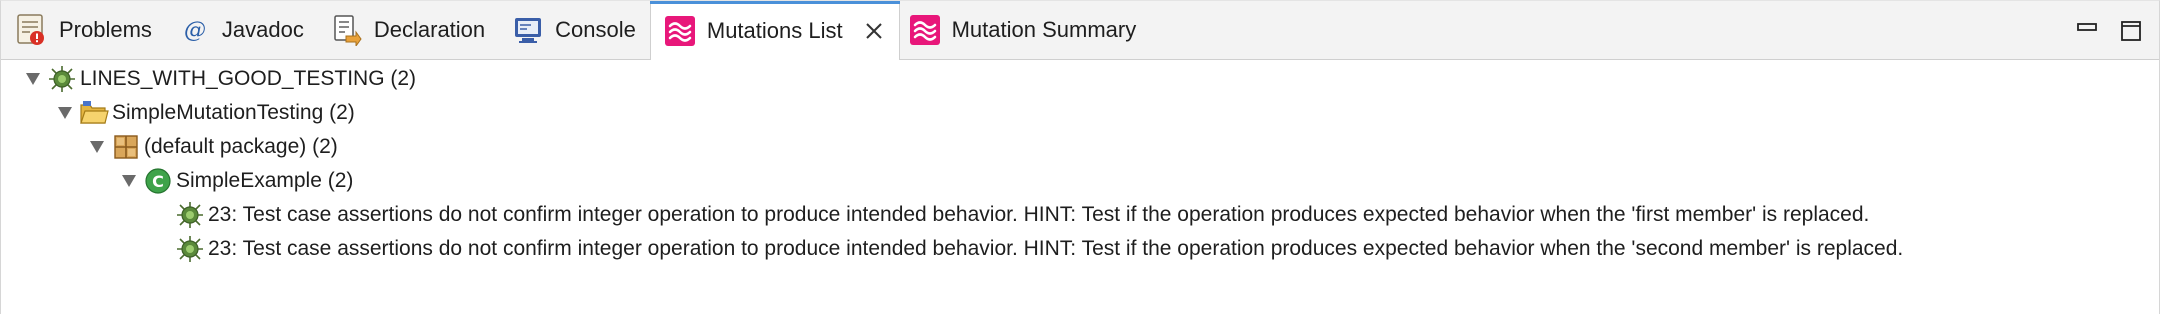  Describe the element at coordinates (2087, 31) in the screenshot. I see `minimize-icon` at that location.